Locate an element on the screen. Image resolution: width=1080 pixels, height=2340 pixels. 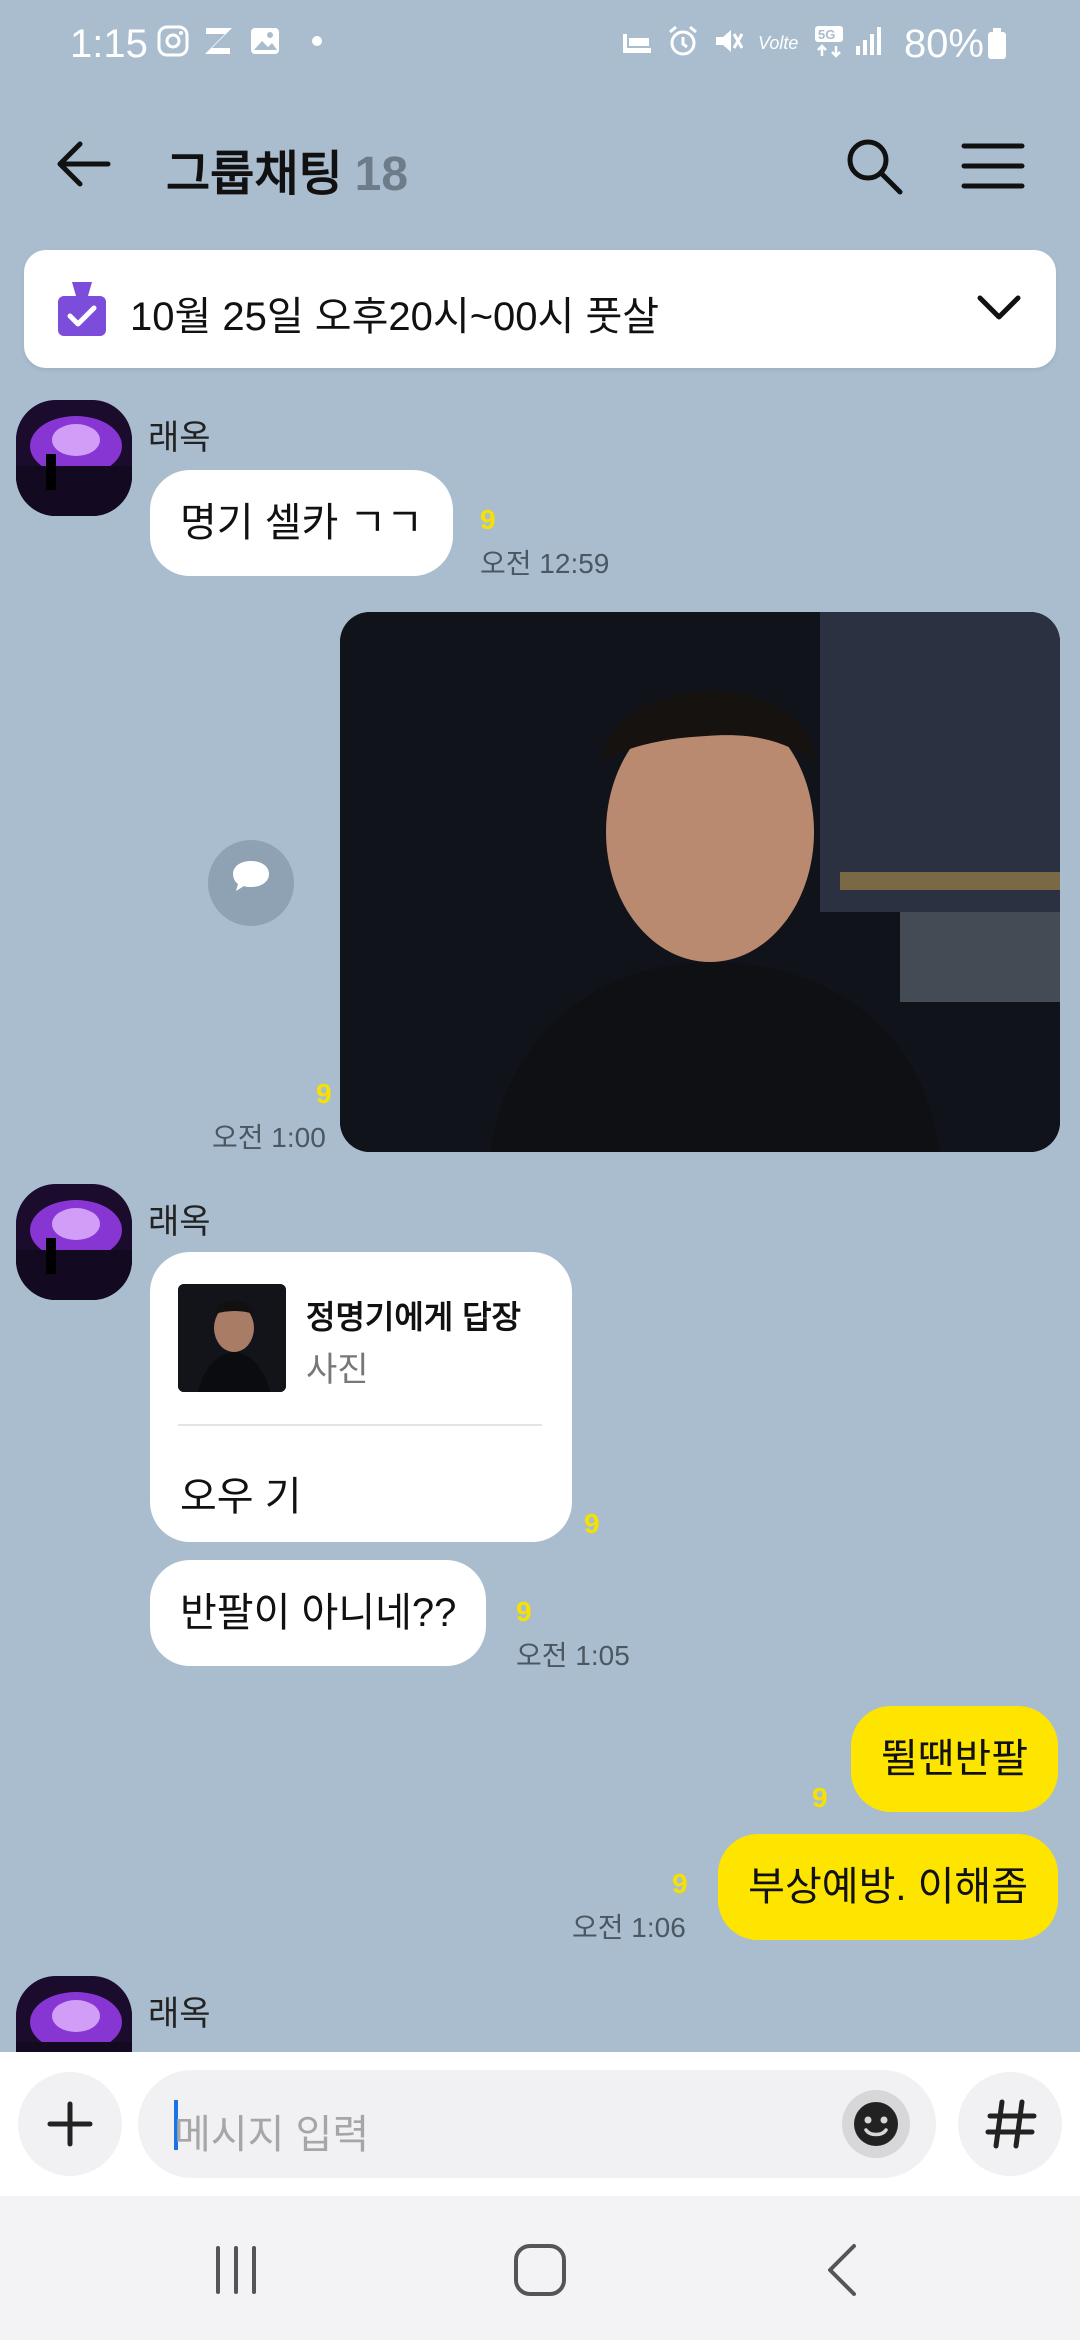
message-bubble: 반팔이 아니네?? is located at coordinates (318, 1613).